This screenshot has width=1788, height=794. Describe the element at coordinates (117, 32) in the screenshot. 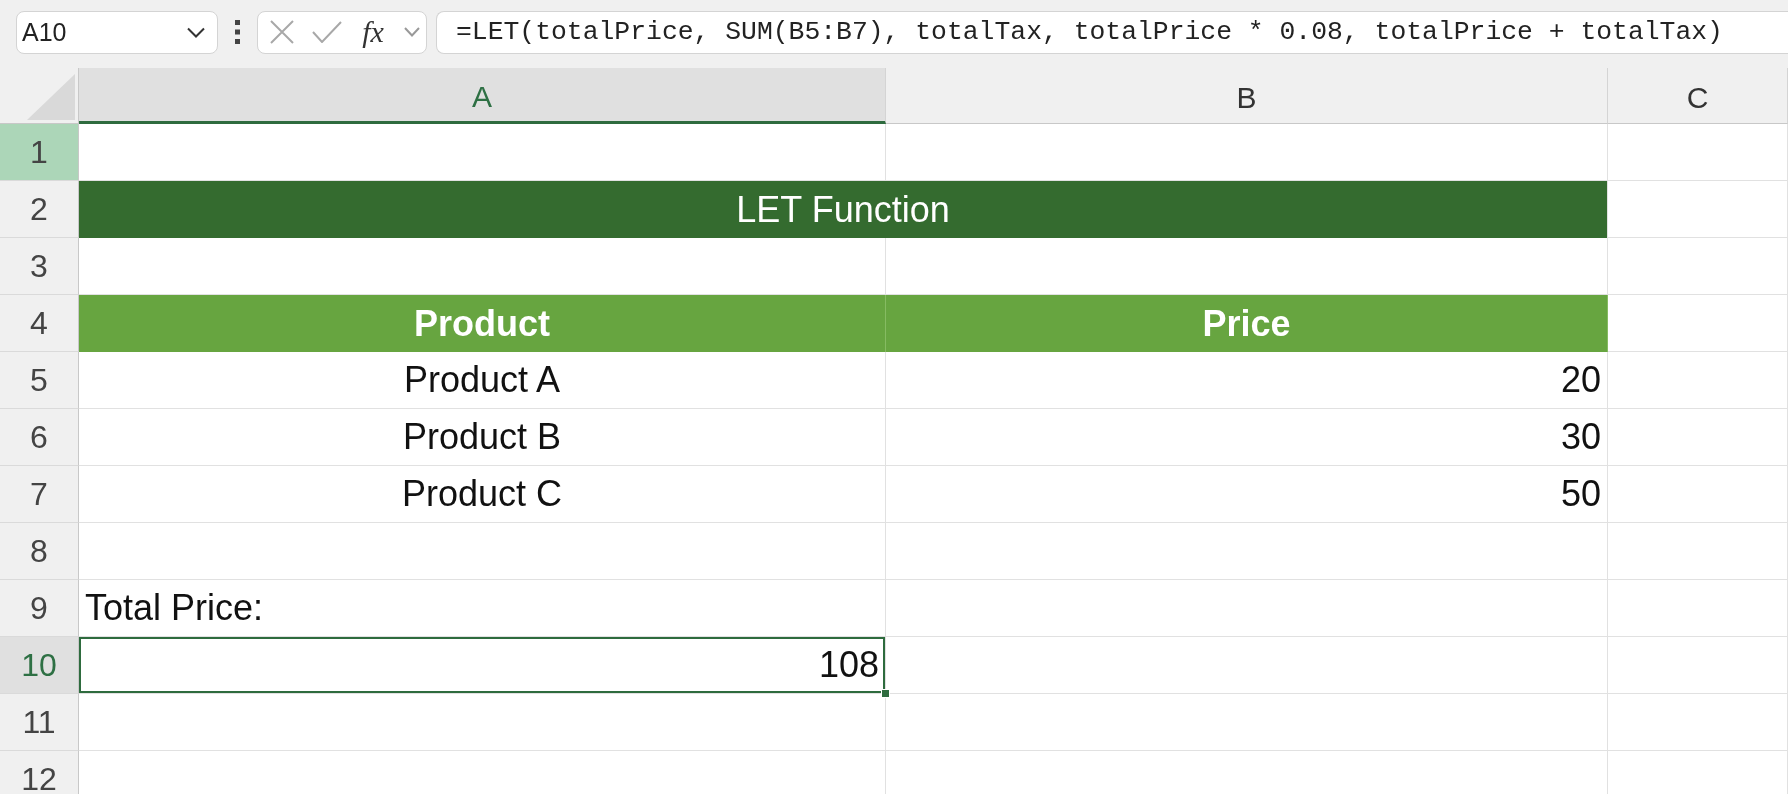

I see `name-box: A10` at that location.